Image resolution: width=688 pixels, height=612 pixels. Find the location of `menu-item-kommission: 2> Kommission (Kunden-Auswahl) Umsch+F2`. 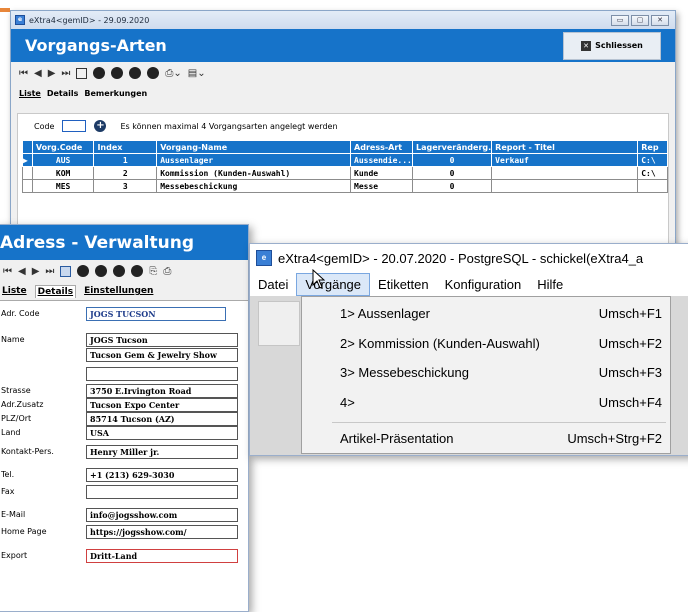

menu-item-kommission: 2> Kommission (Kunden-Auswahl) Umsch+F2 is located at coordinates (501, 343).